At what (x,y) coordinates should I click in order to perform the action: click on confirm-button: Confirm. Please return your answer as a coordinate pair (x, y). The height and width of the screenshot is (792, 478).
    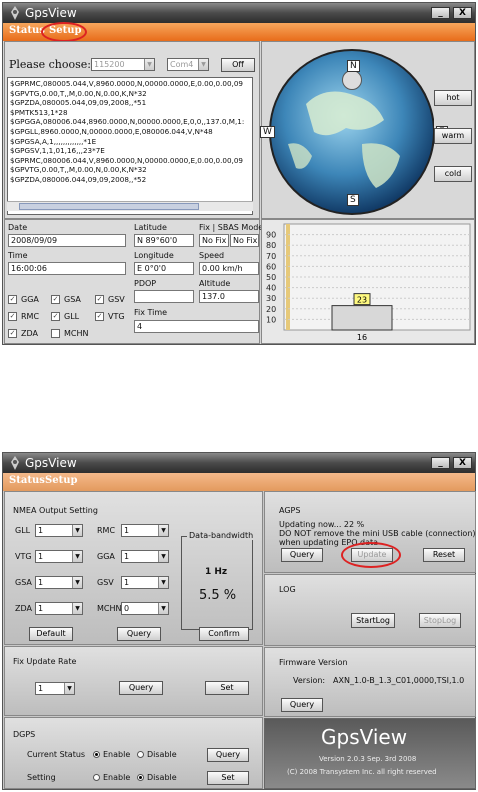
    Looking at the image, I should click on (224, 634).